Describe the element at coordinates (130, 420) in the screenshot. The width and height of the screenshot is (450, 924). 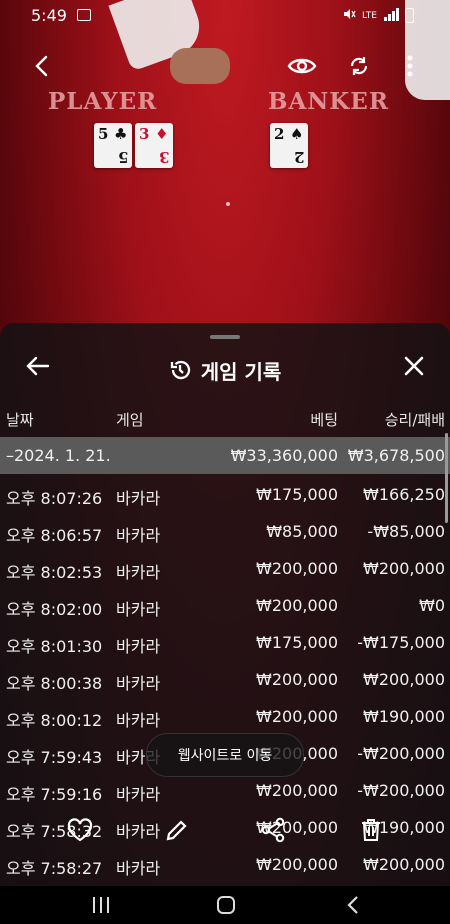
I see `header-game: 게임` at that location.